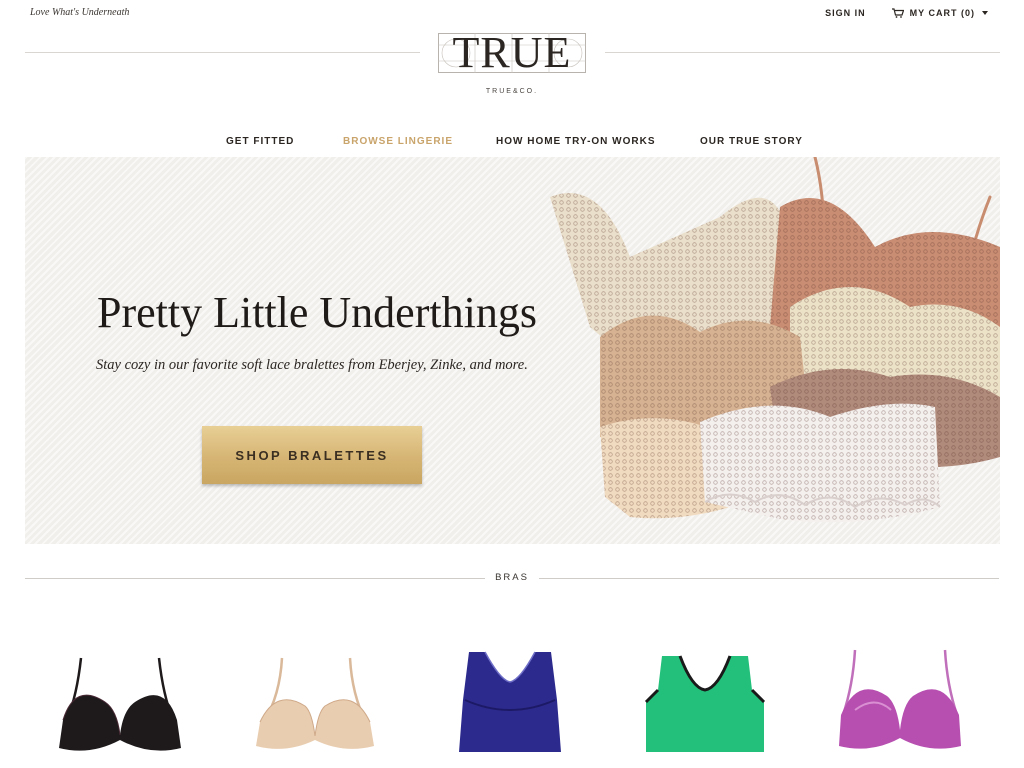 The width and height of the screenshot is (1024, 768). I want to click on header-divider-right, so click(802, 52).